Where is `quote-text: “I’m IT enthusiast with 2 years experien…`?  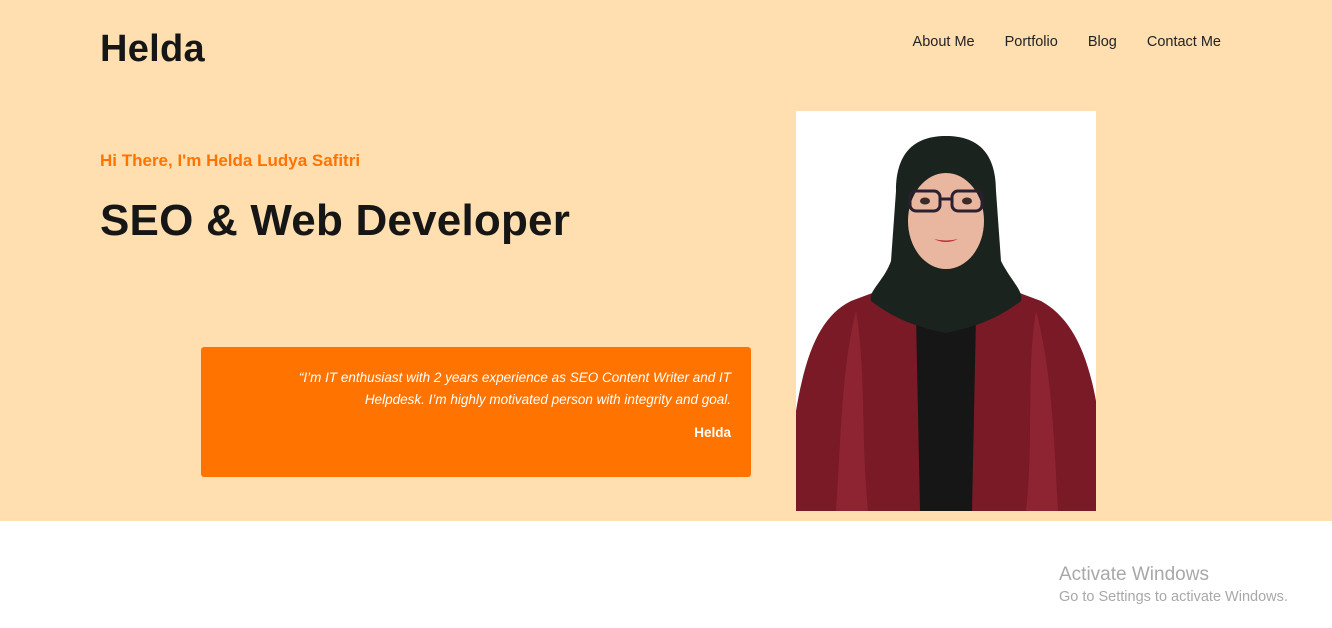
quote-text: “I’m IT enthusiast with 2 years experien… is located at coordinates (514, 388).